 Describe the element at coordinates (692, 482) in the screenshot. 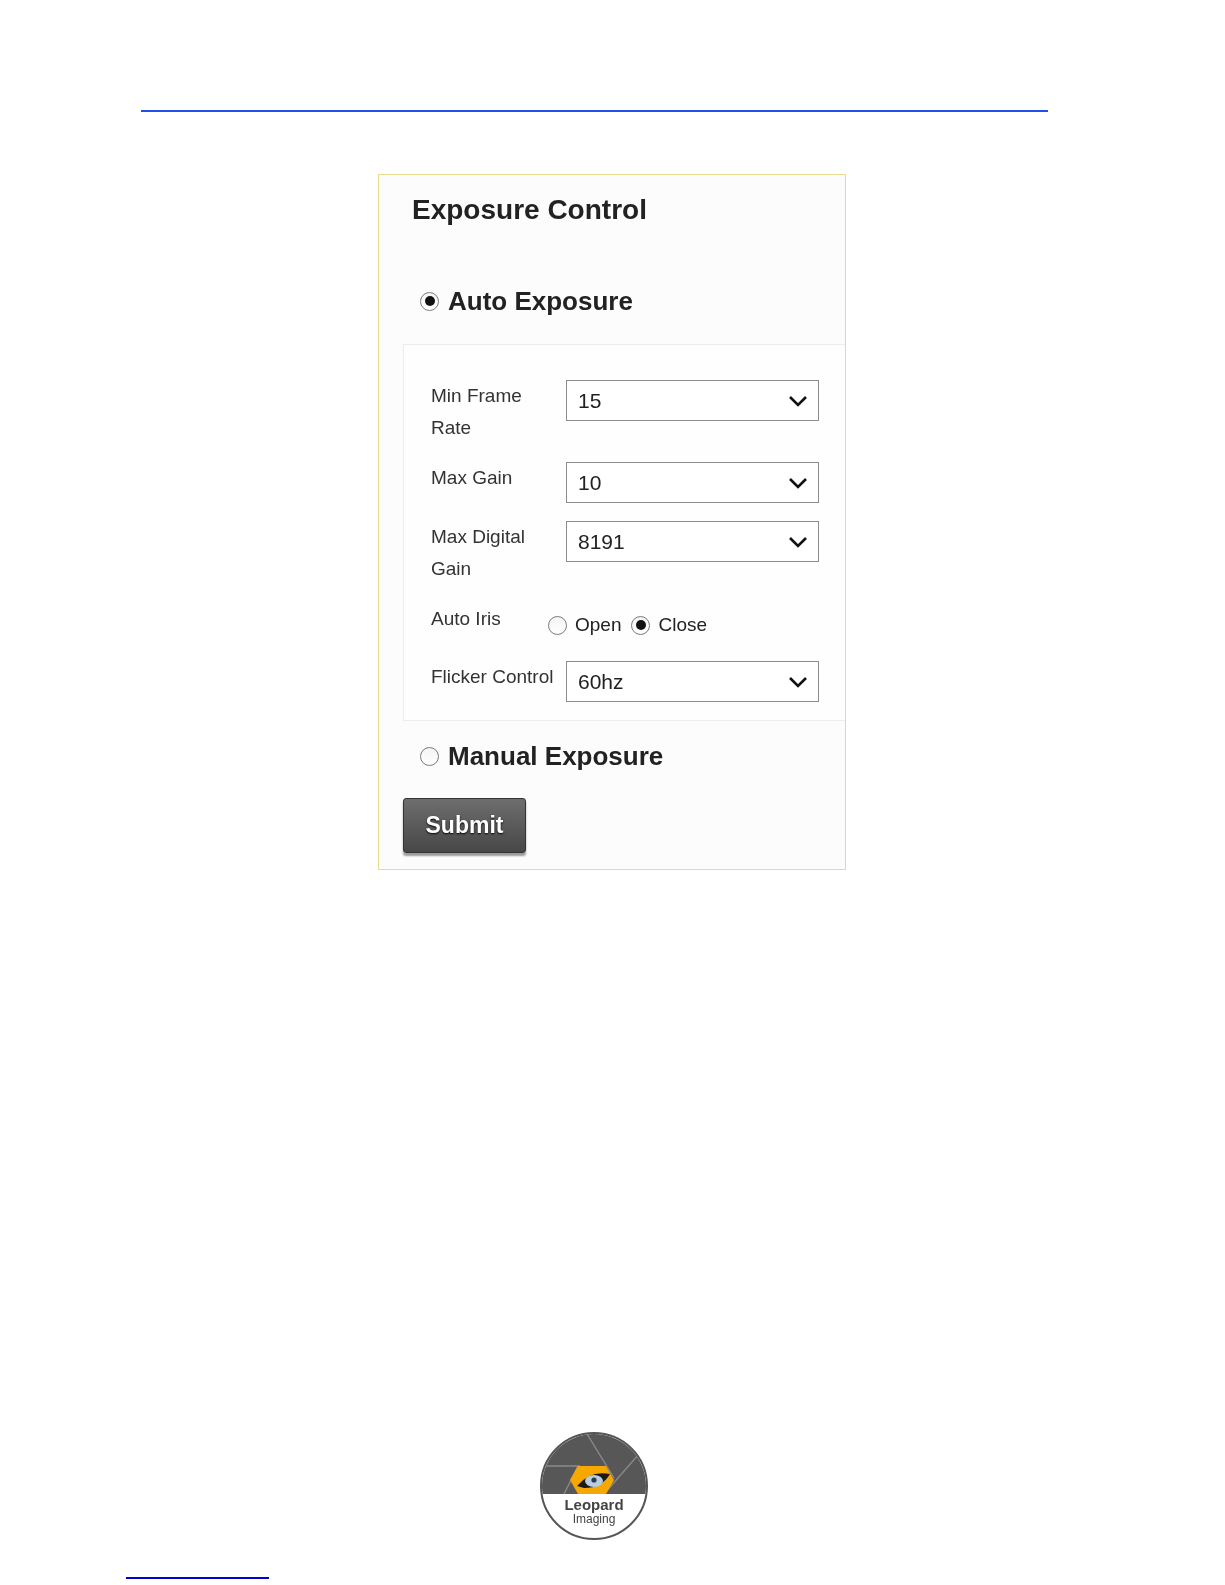

I see `dropdown: 10` at that location.